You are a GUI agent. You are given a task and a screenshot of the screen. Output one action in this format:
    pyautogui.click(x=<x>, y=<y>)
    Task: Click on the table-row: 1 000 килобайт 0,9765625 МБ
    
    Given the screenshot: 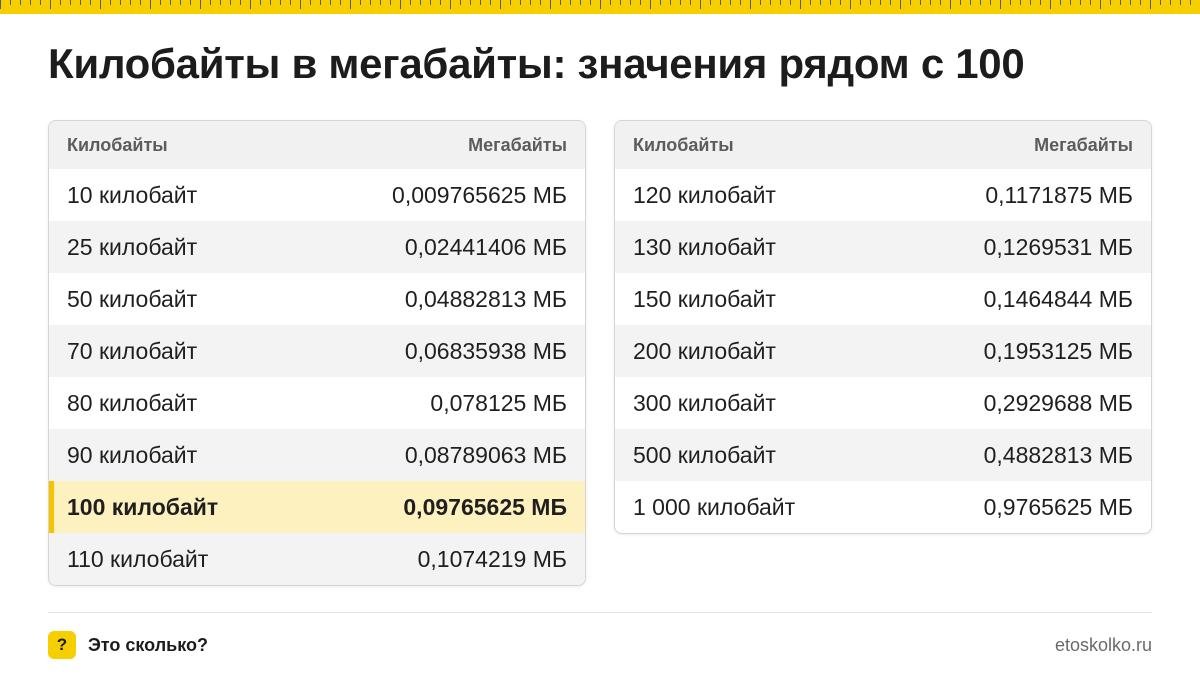 What is the action you would take?
    pyautogui.click(x=883, y=507)
    